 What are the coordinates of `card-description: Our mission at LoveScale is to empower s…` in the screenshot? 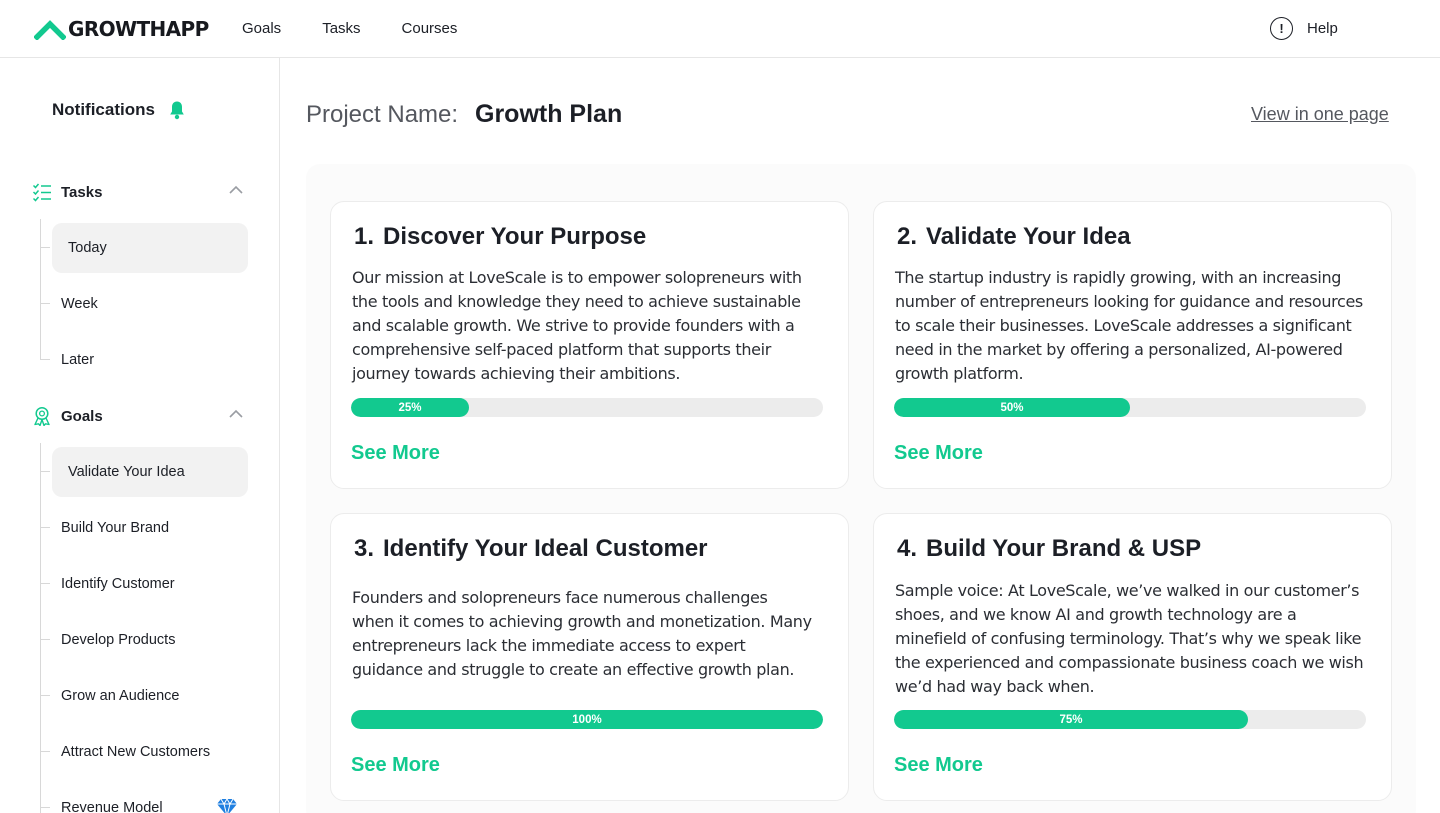 It's located at (577, 325).